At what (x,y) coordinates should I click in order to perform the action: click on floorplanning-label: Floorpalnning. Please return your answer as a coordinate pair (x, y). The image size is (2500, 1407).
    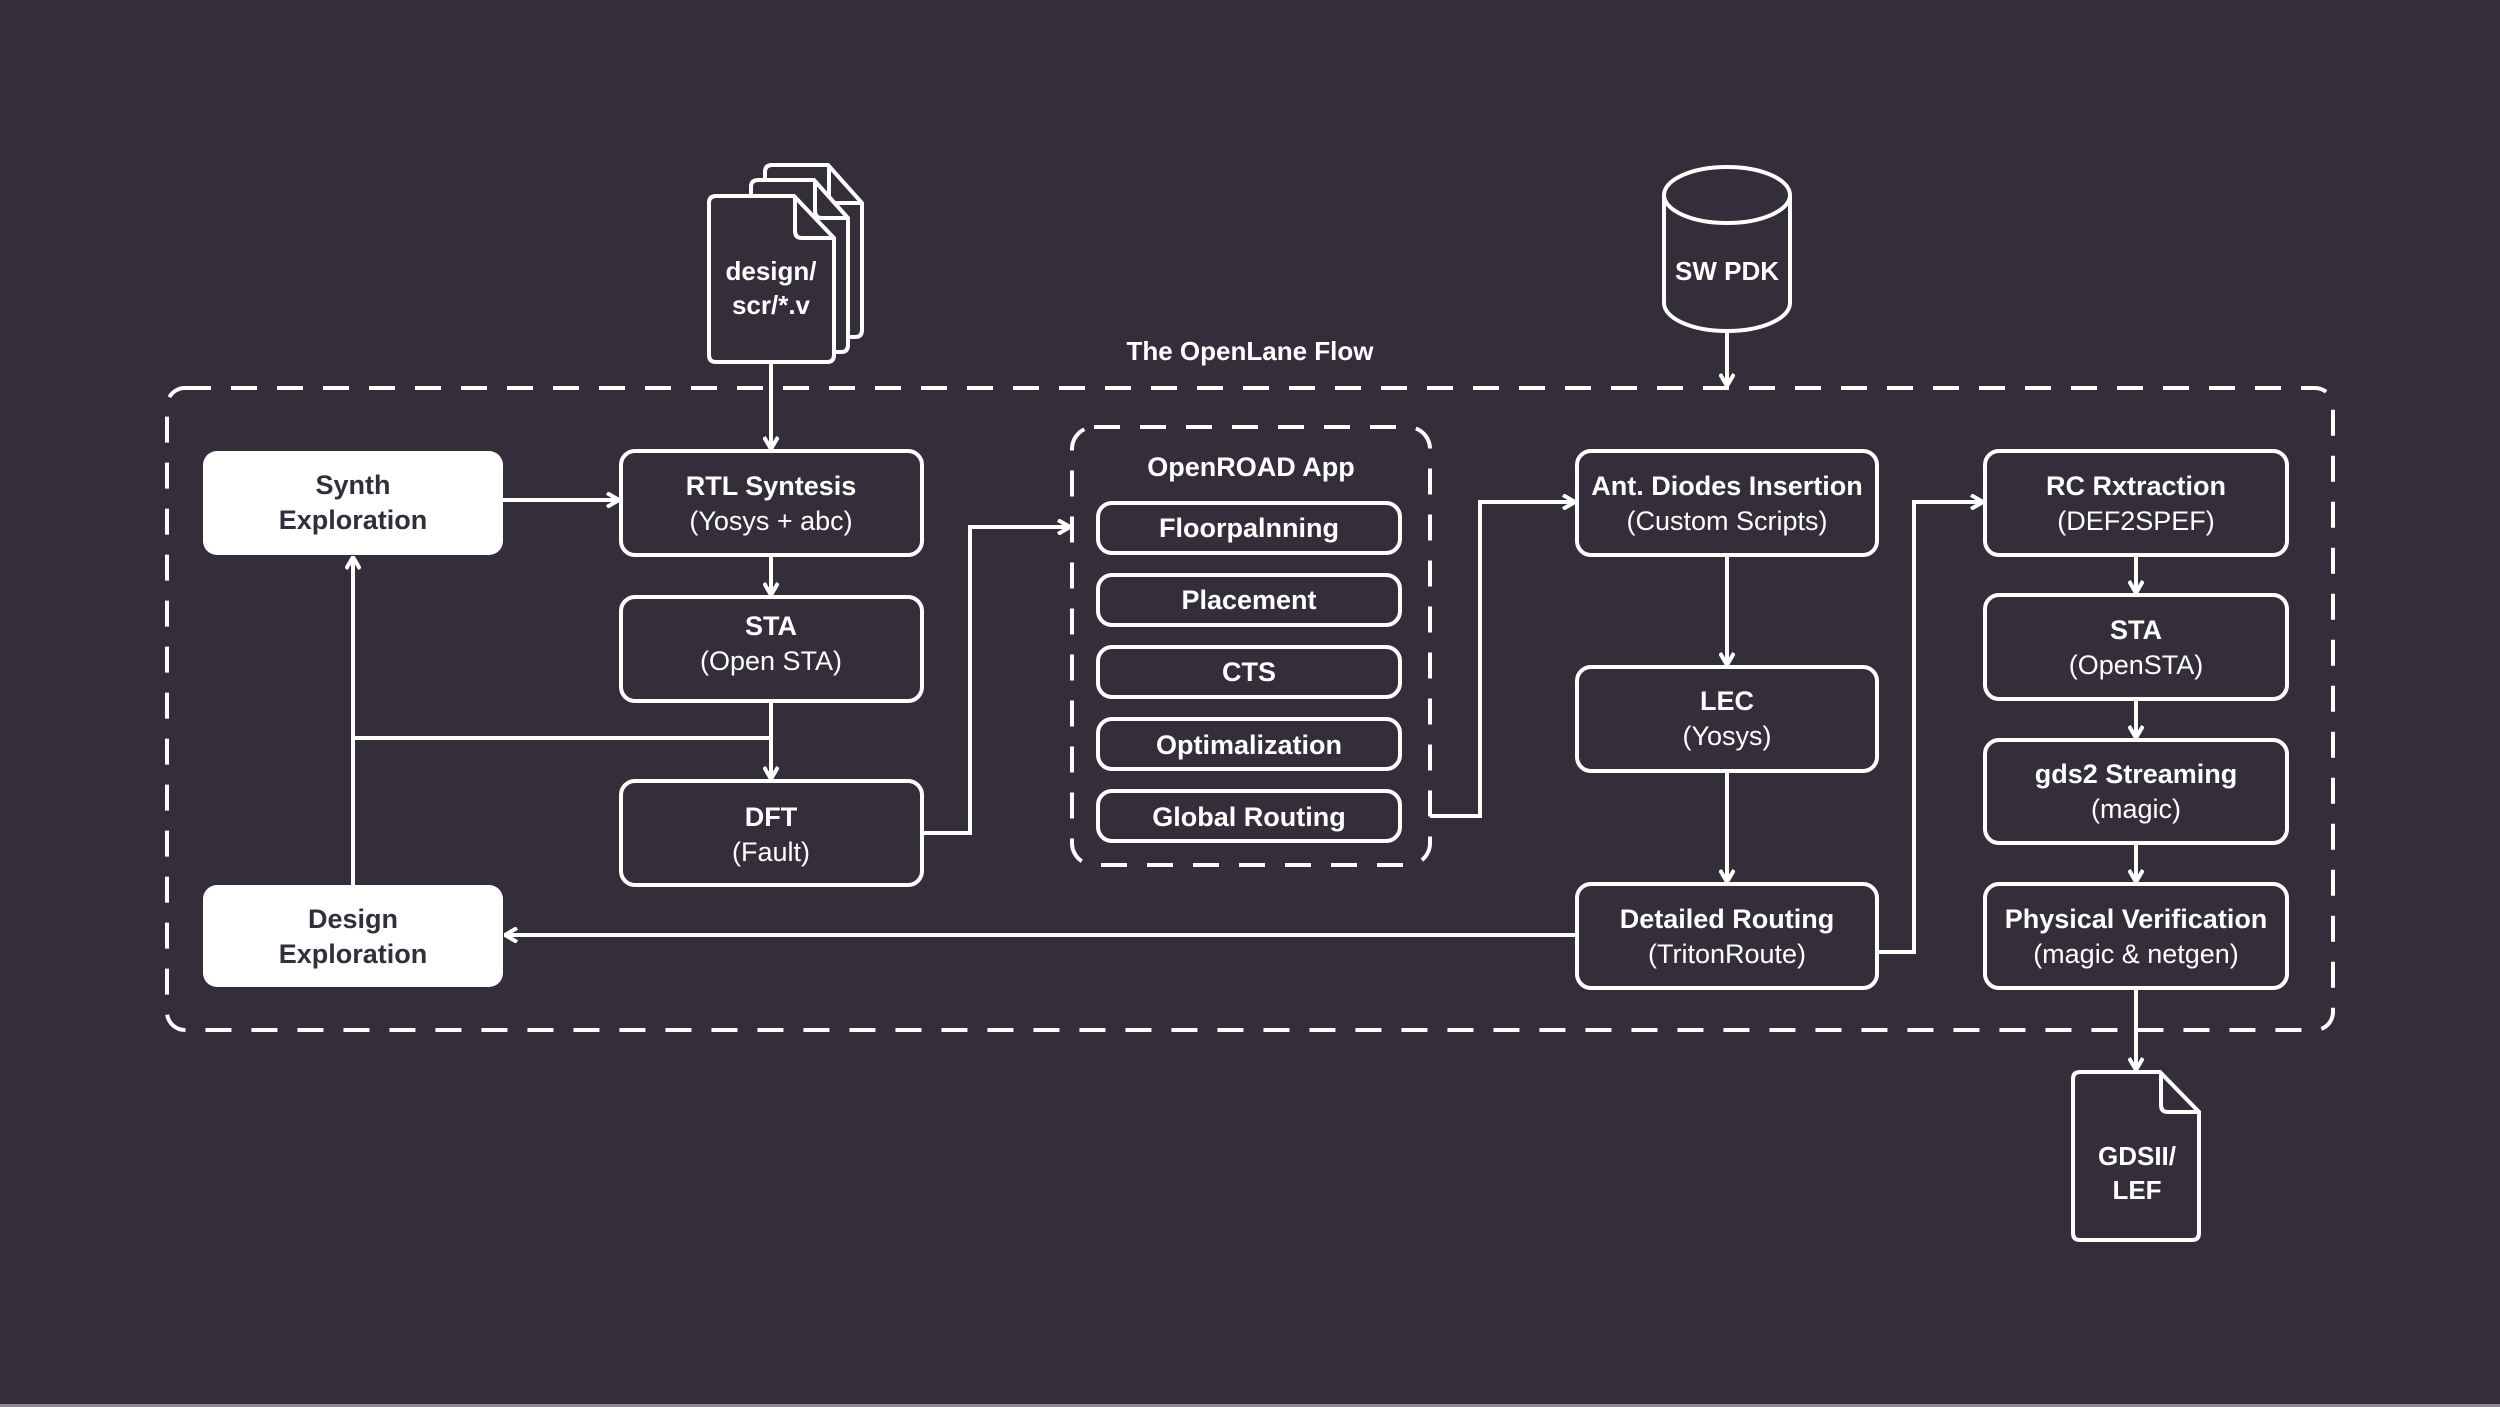
    Looking at the image, I should click on (1249, 528).